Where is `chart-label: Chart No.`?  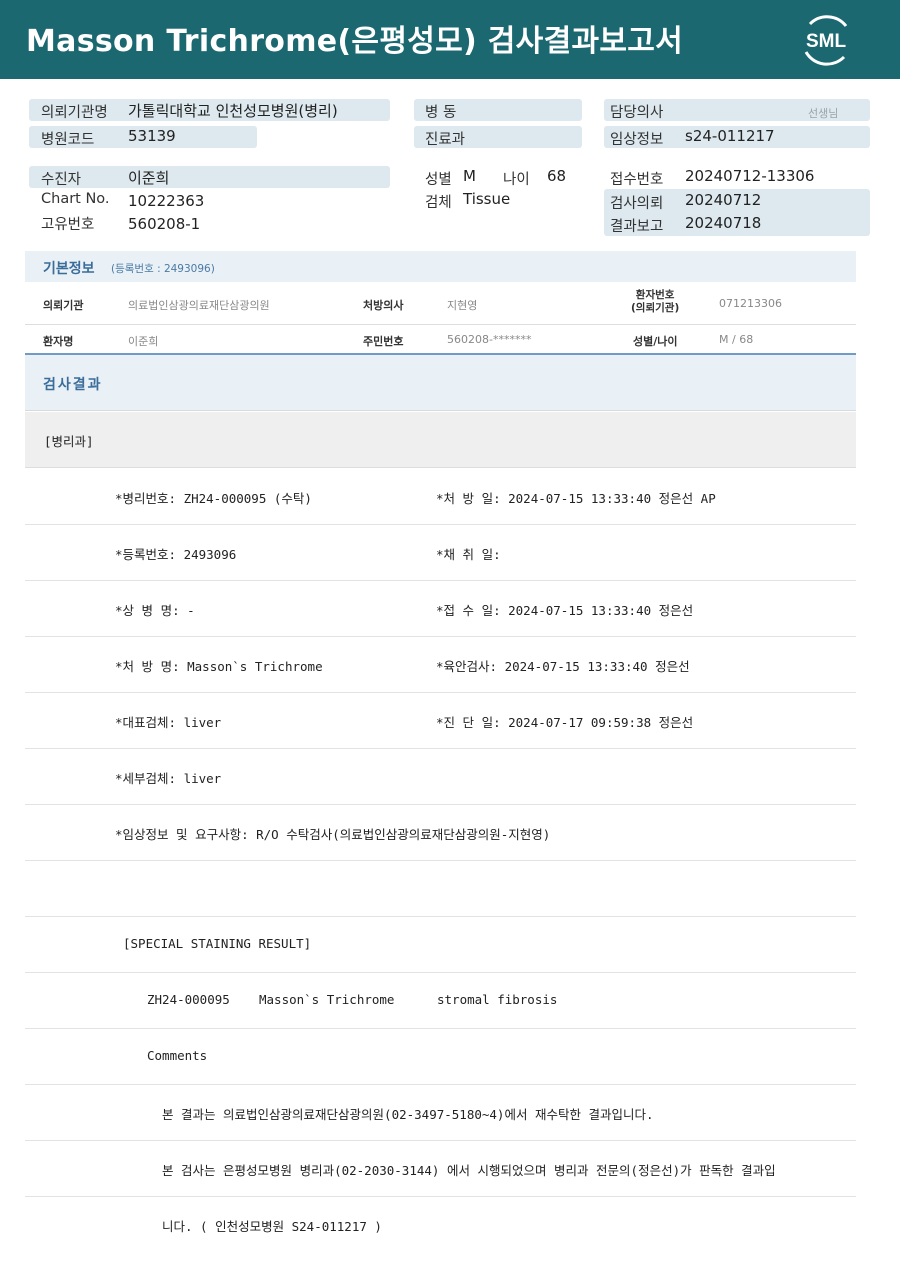 chart-label: Chart No. is located at coordinates (75, 199).